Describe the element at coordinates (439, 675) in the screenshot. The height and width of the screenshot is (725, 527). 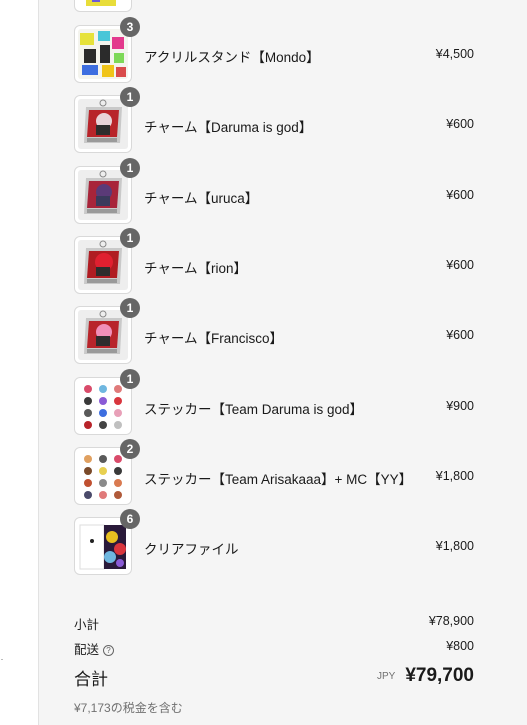
I see `total-value: ¥79,700` at that location.